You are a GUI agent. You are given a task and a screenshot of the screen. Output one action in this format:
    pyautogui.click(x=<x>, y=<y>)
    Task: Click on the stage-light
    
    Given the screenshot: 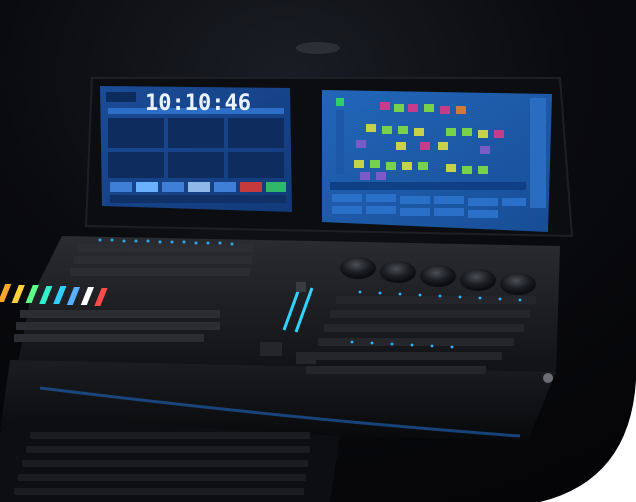 What is the action you would take?
    pyautogui.click(x=318, y=48)
    